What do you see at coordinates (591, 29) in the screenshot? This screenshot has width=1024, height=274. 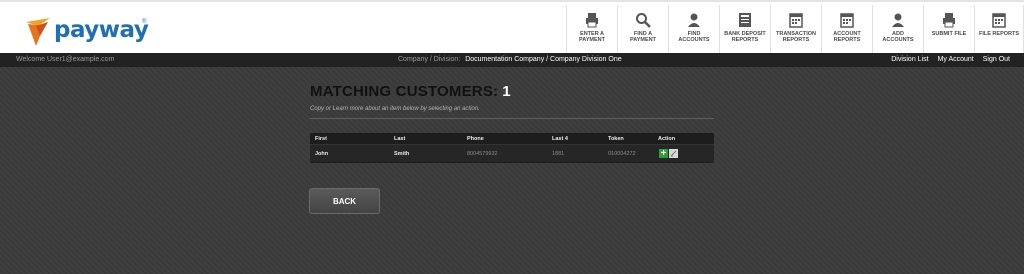 I see `nav-enter-payment: ENTER A PAYMENT` at bounding box center [591, 29].